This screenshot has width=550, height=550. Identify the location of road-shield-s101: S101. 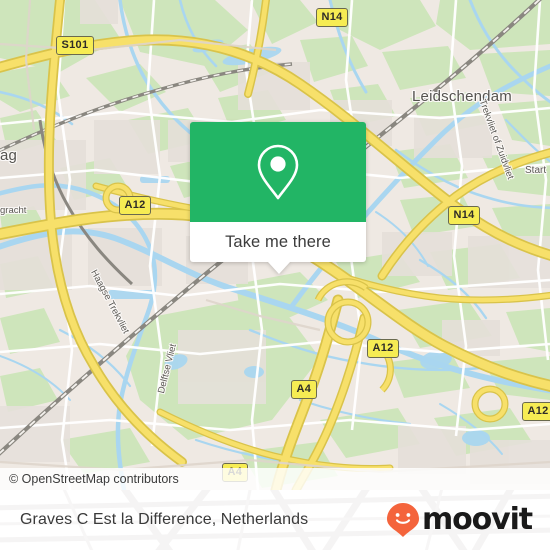
(75, 45).